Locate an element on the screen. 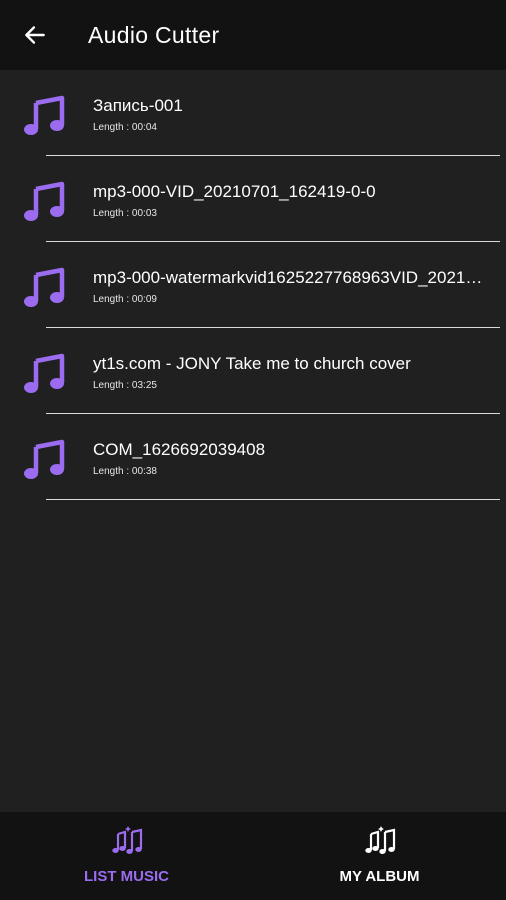  song-length: Length : 00:03 is located at coordinates (125, 213).